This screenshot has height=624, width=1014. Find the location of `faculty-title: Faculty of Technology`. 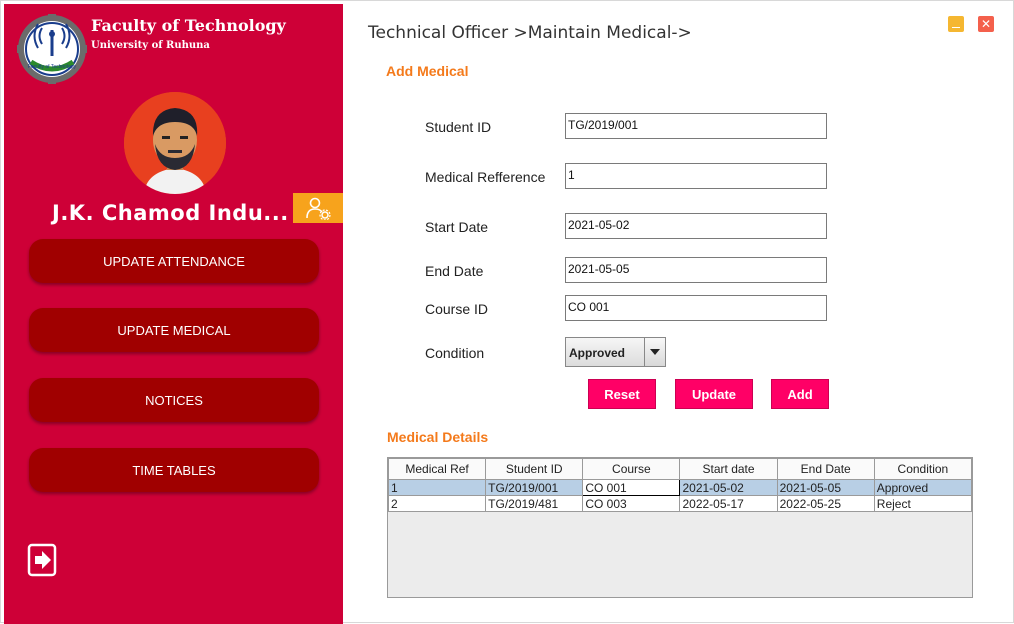

faculty-title: Faculty of Technology is located at coordinates (188, 25).